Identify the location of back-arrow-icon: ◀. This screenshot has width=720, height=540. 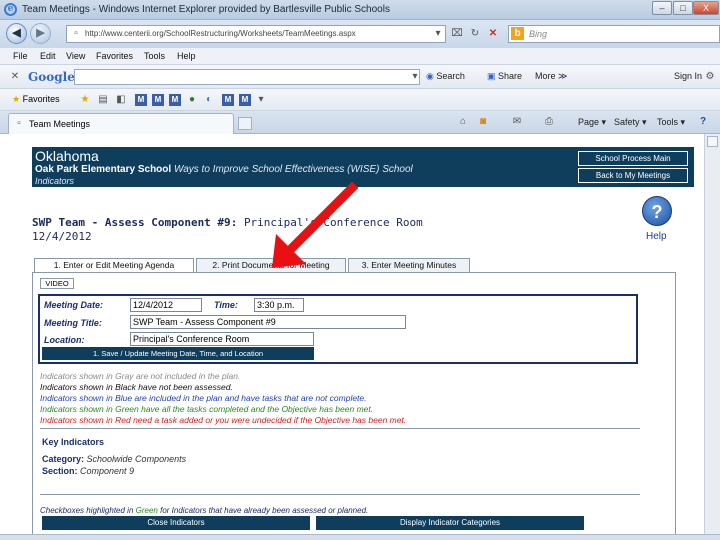
(16, 33).